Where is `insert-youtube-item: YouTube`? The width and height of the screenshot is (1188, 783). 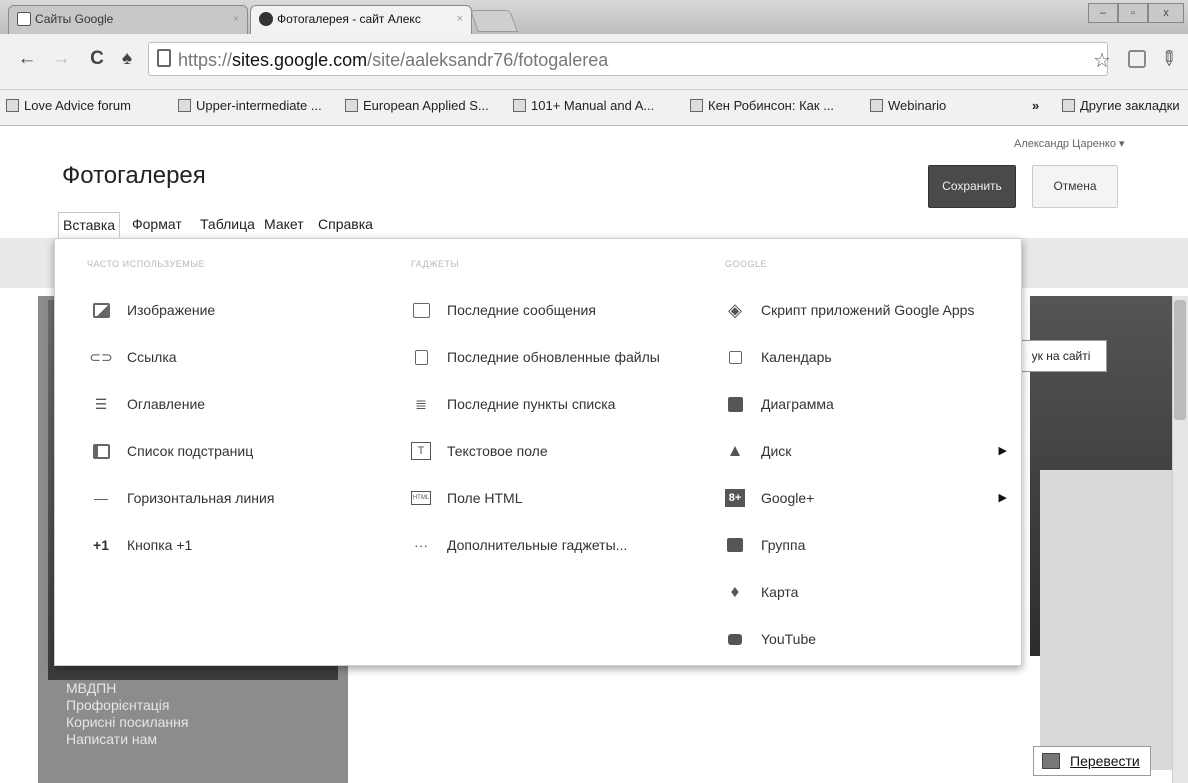 insert-youtube-item: YouTube is located at coordinates (770, 640).